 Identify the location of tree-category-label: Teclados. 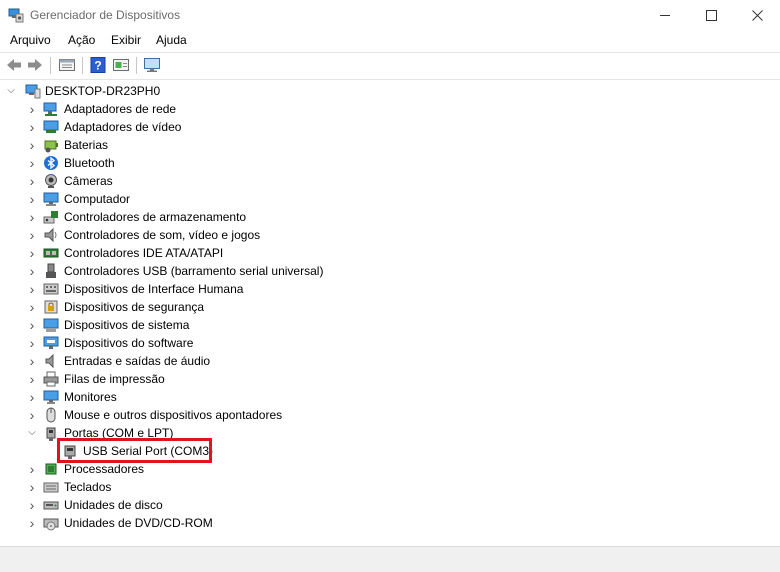
(88, 487).